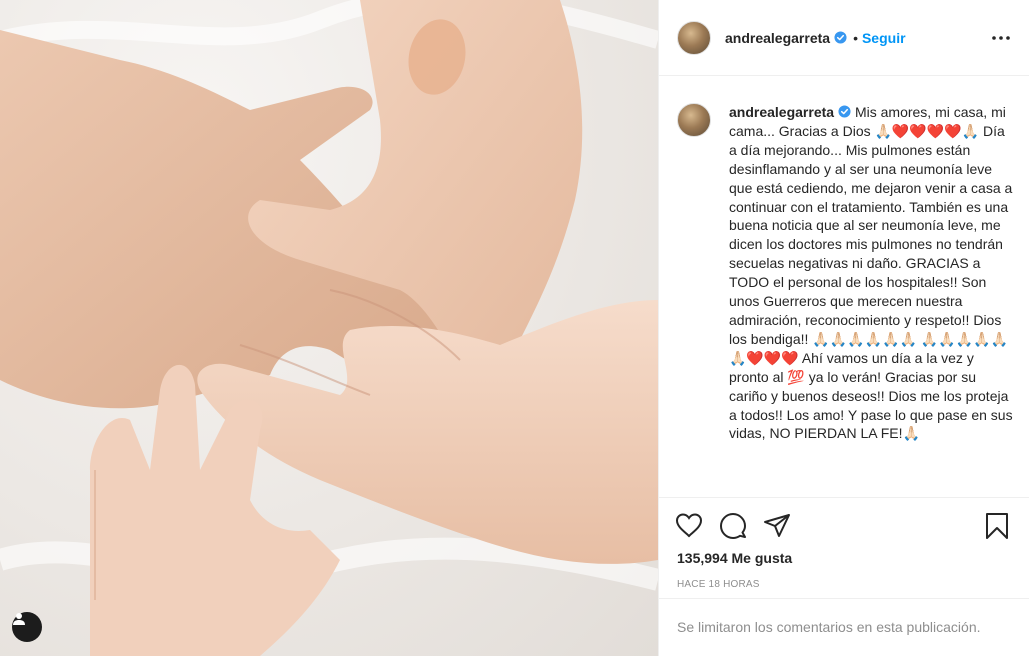 The width and height of the screenshot is (1030, 656). Describe the element at coordinates (690, 527) in the screenshot. I see `heart-icon` at that location.